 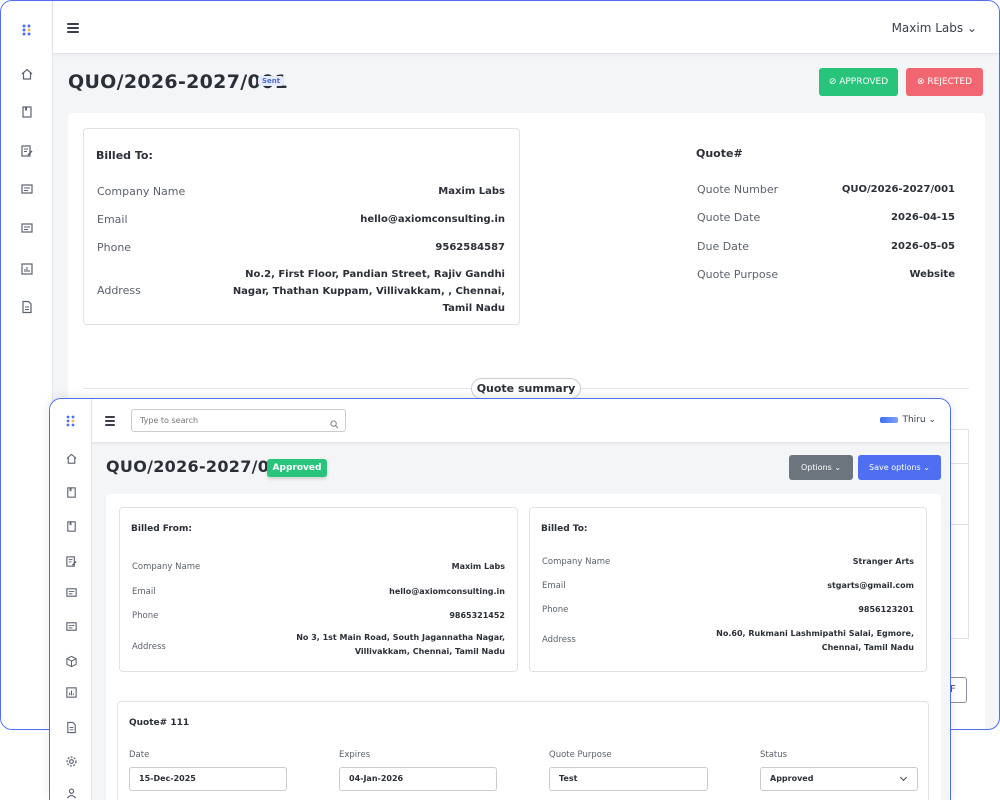 What do you see at coordinates (719, 153) in the screenshot?
I see `quote-heading: Quote#` at bounding box center [719, 153].